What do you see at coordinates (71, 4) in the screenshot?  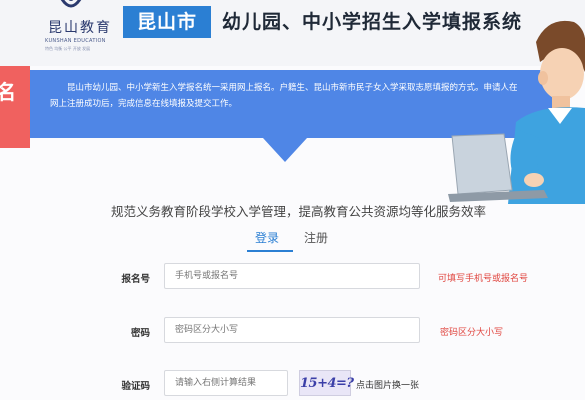 I see `logo-emblem-icon` at bounding box center [71, 4].